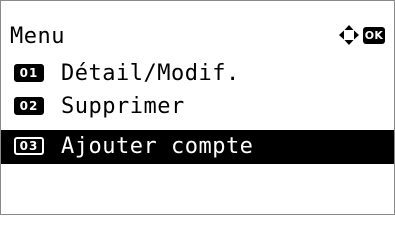  I want to click on item-number-badge: 03, so click(29, 146).